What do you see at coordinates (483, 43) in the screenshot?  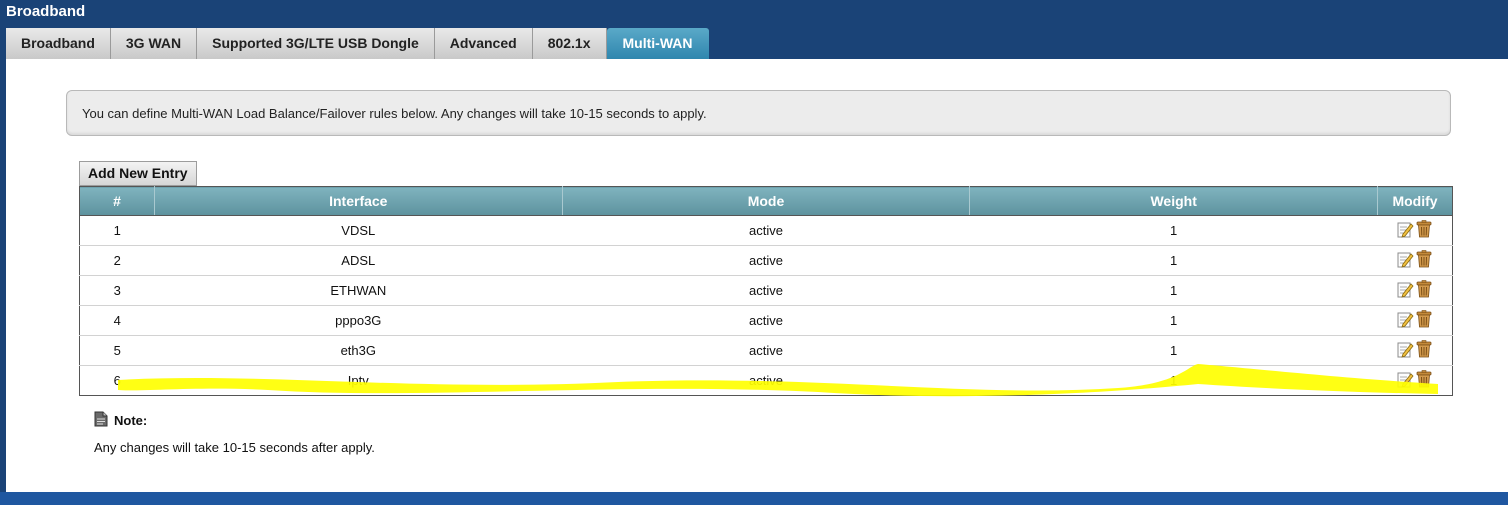 I see `tab-advanced: Advanced` at bounding box center [483, 43].